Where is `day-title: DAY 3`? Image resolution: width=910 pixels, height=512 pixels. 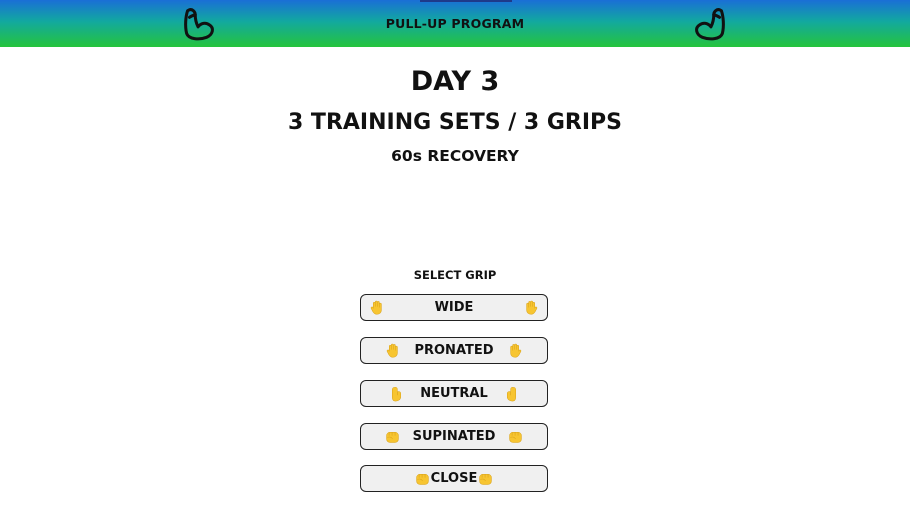
day-title: DAY 3 is located at coordinates (455, 81).